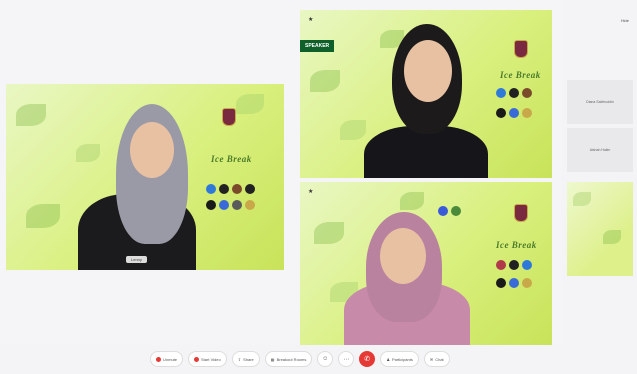 This screenshot has height=374, width=637. What do you see at coordinates (239, 359) in the screenshot?
I see `share-icon: ⇧` at bounding box center [239, 359].